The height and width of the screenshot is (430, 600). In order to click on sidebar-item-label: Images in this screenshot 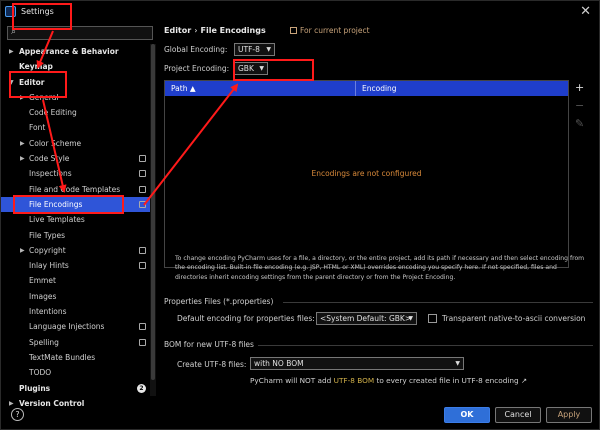, I will do `click(43, 296)`.